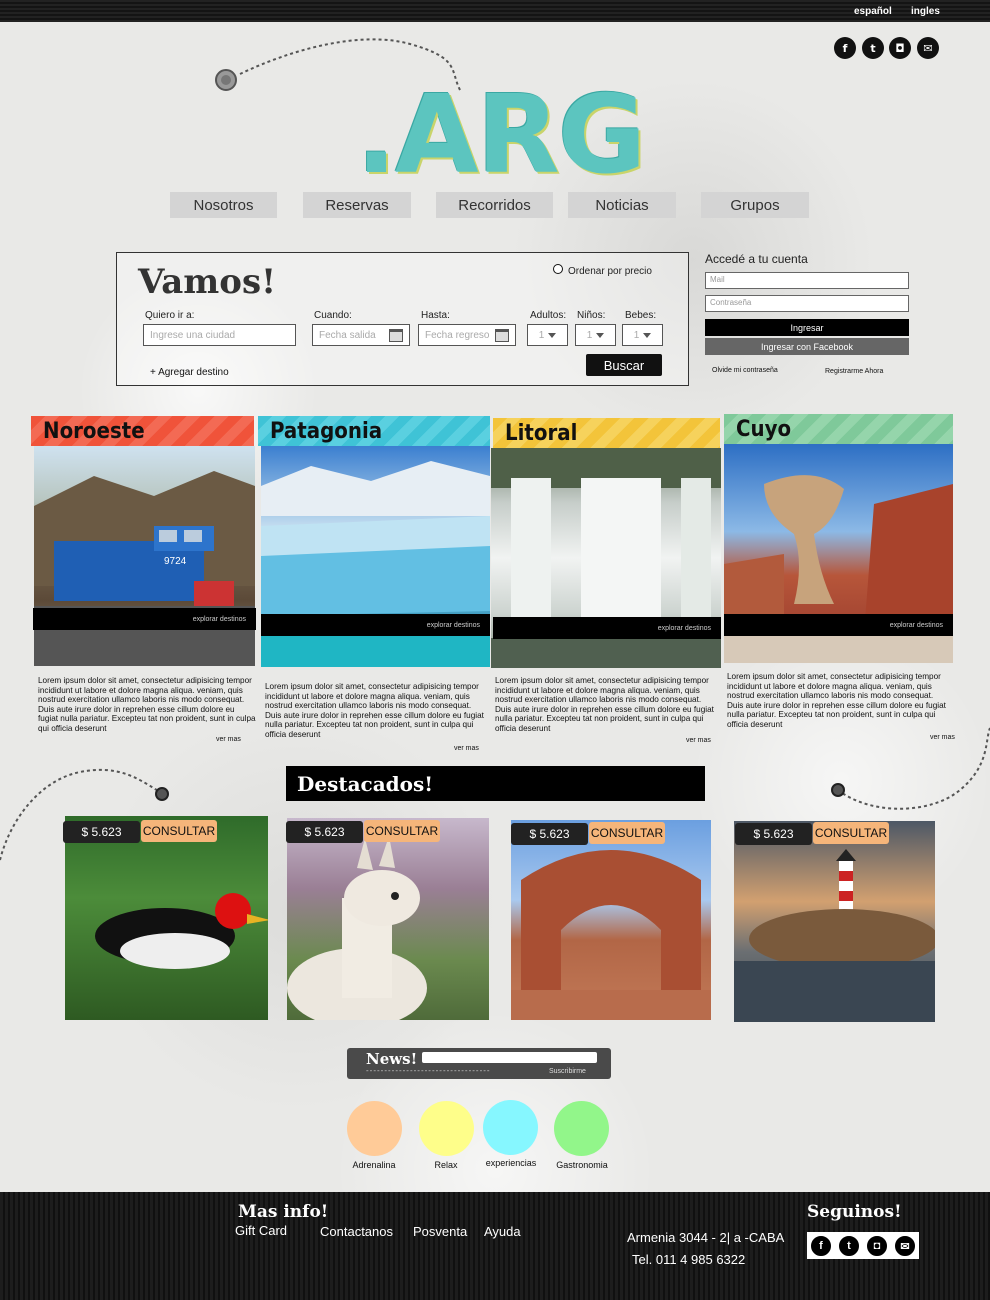 The image size is (990, 1300). What do you see at coordinates (624, 365) in the screenshot?
I see `search-button: Buscar` at bounding box center [624, 365].